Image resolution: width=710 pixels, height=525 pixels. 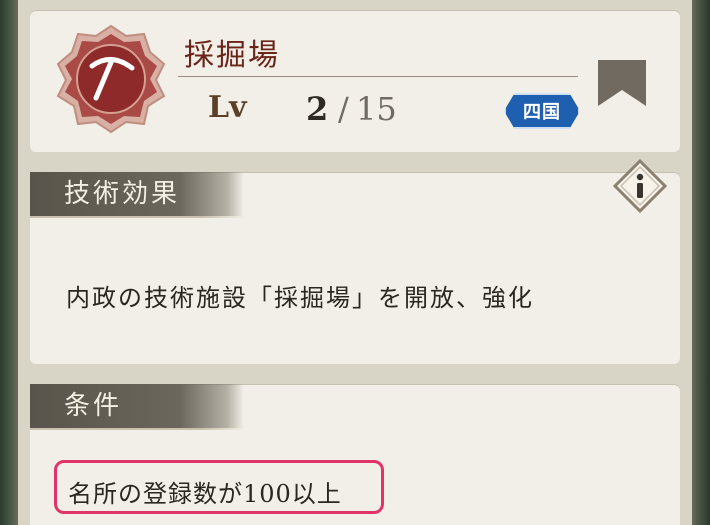 What do you see at coordinates (376, 109) in the screenshot?
I see `level-max: 15` at bounding box center [376, 109].